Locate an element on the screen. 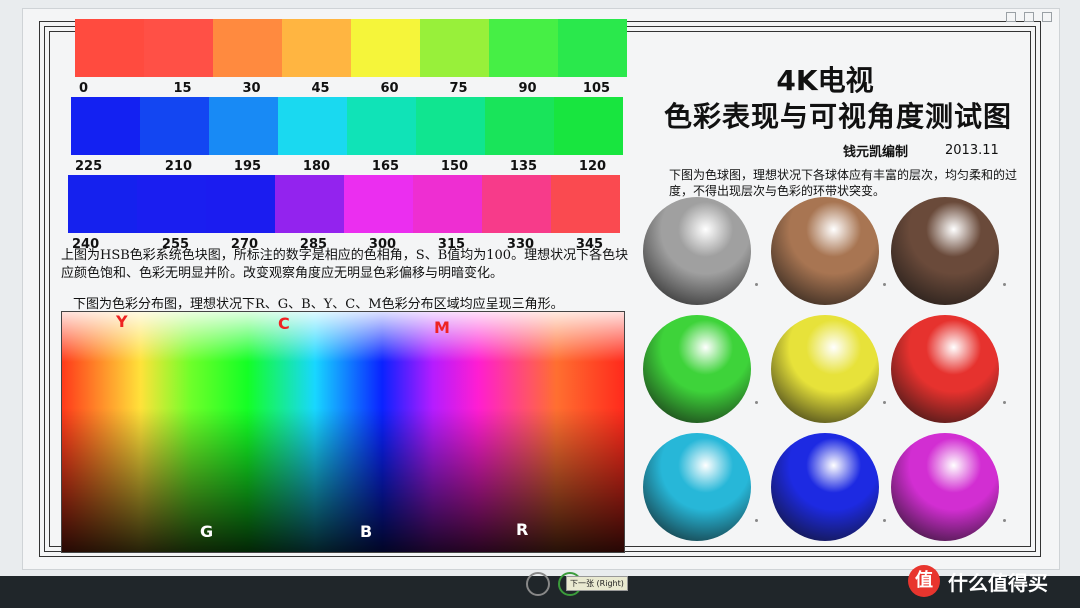  window-controls is located at coordinates (1029, 17).